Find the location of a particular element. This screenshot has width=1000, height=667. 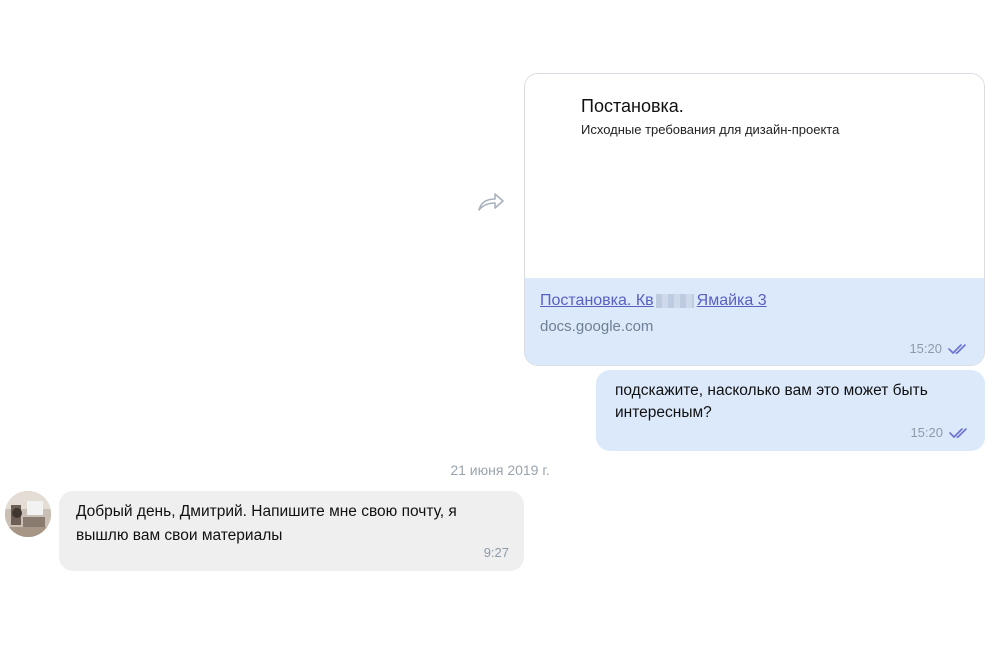

avatar is located at coordinates (28, 514).